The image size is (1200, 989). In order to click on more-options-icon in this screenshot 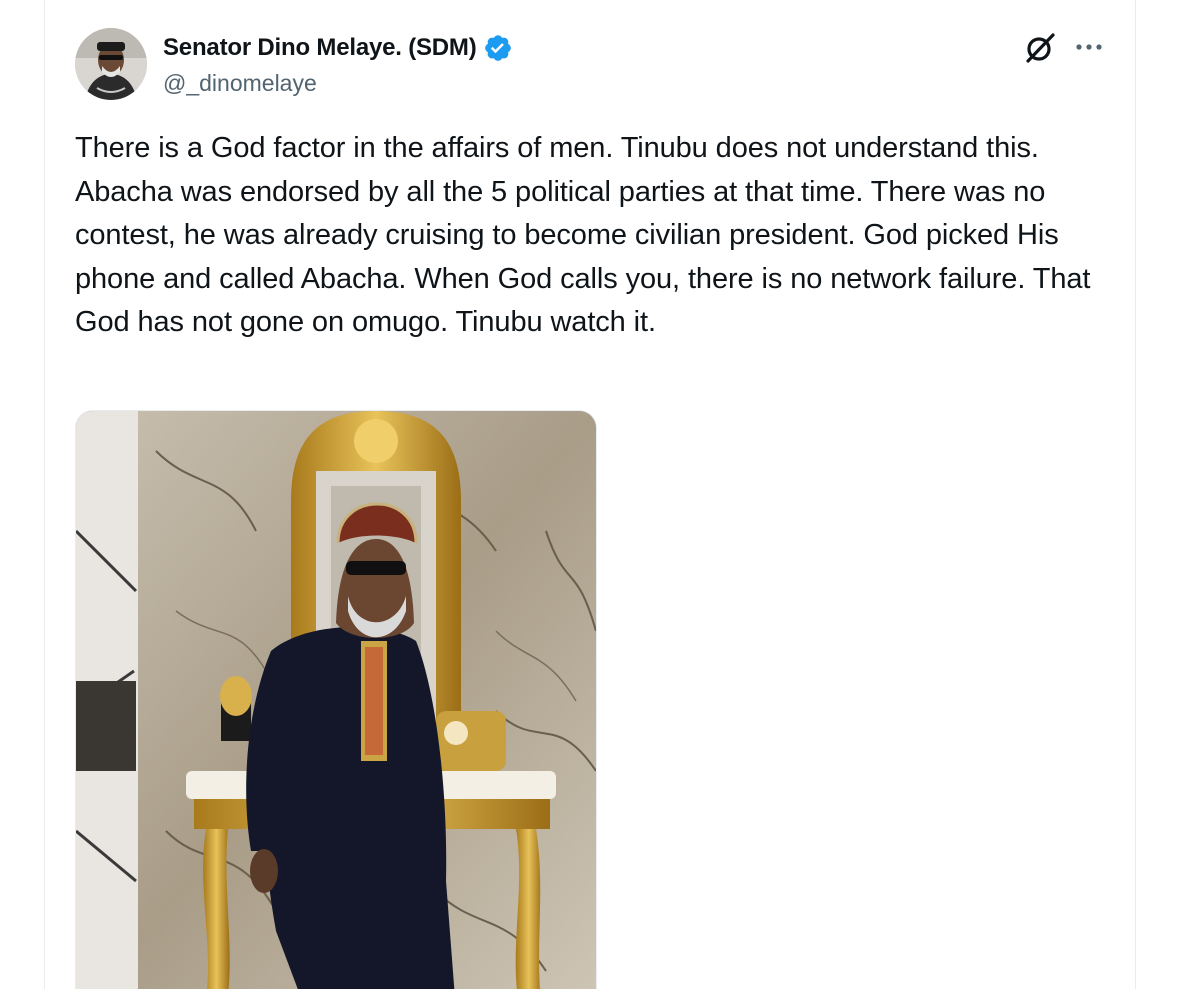, I will do `click(1089, 47)`.